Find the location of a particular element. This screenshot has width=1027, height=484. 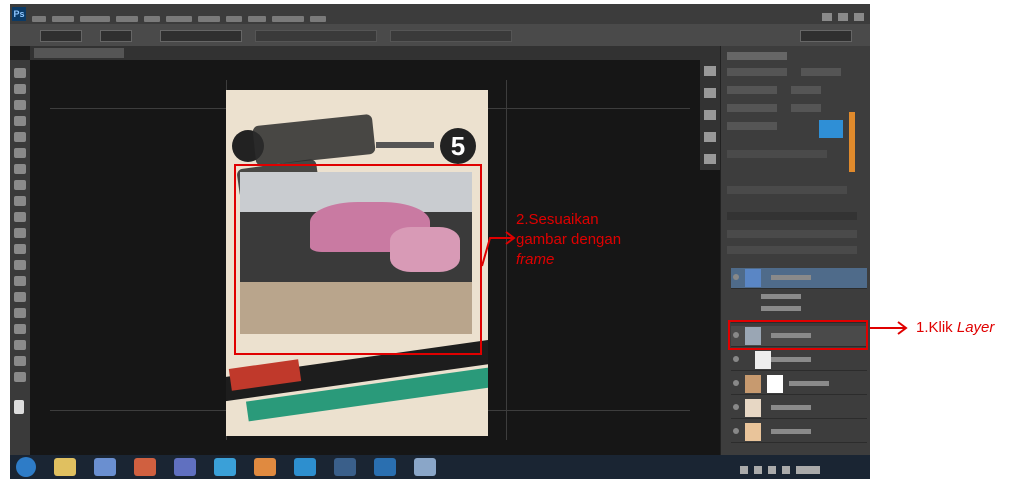

annotation-step1: 1.Klik Layer is located at coordinates (955, 328).